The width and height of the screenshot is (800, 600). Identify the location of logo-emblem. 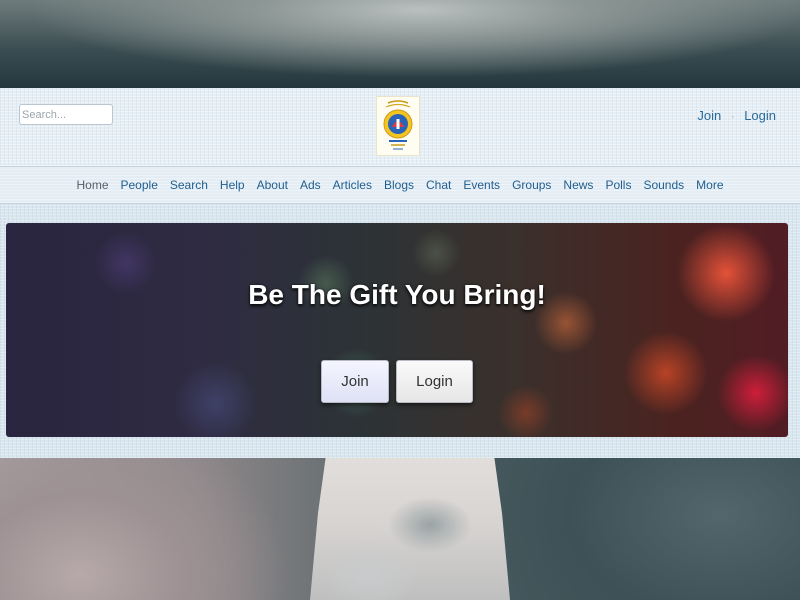
(398, 126).